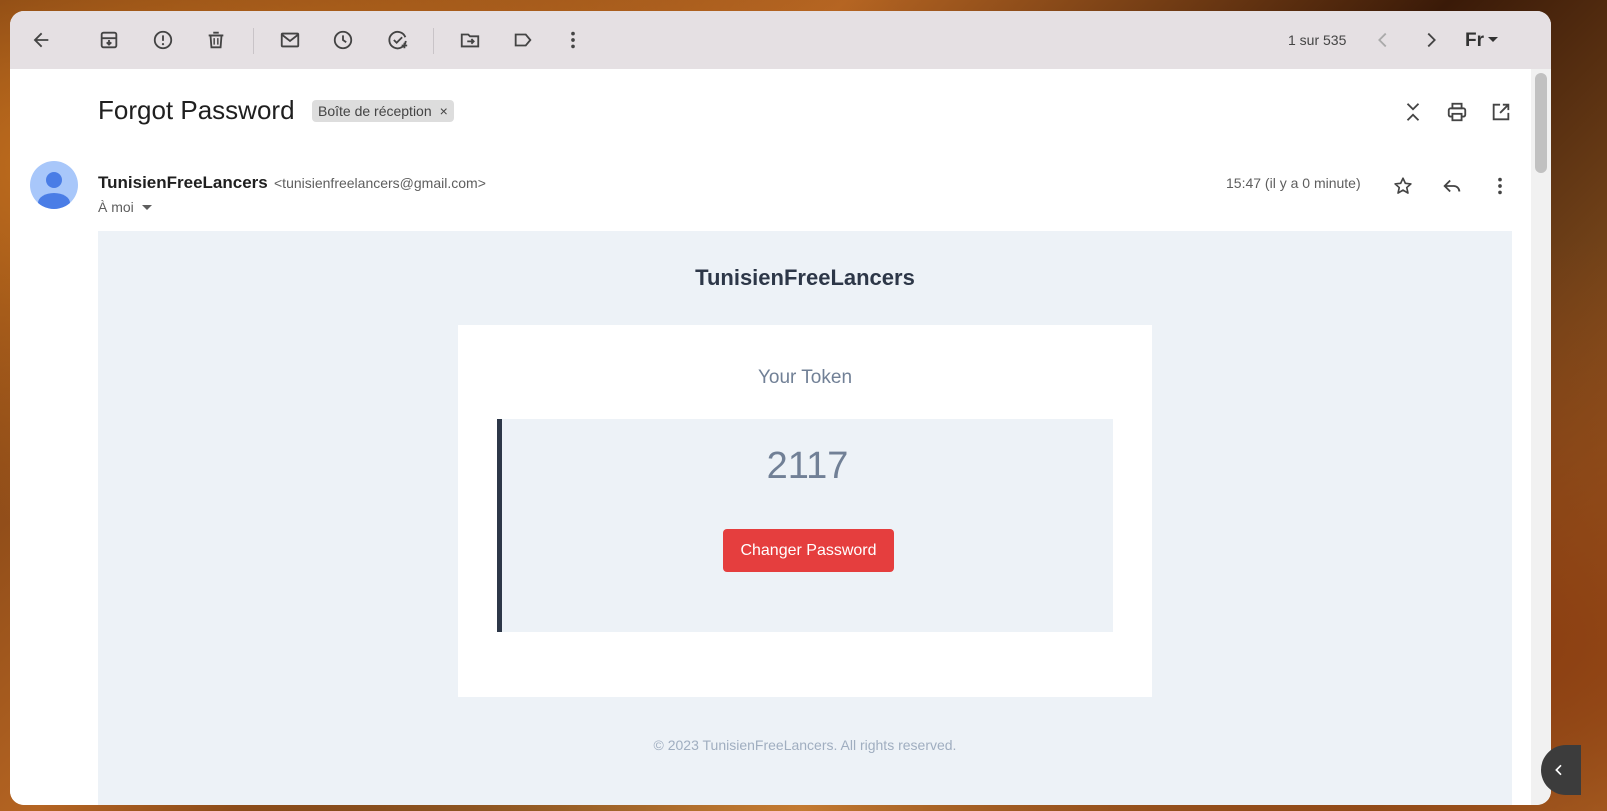  I want to click on chevron-left-icon, so click(1558, 770).